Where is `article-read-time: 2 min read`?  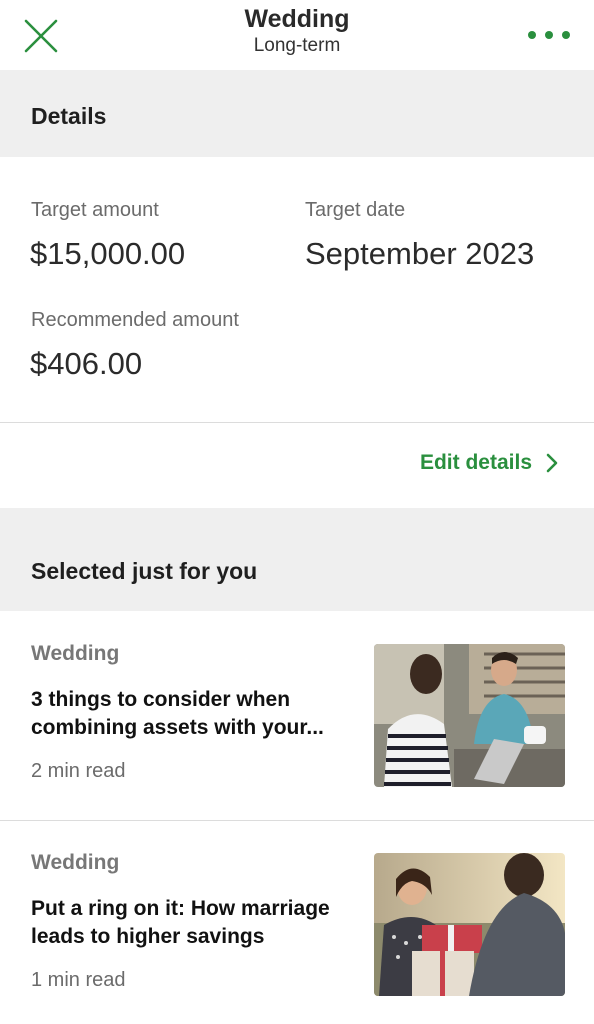 article-read-time: 2 min read is located at coordinates (78, 771).